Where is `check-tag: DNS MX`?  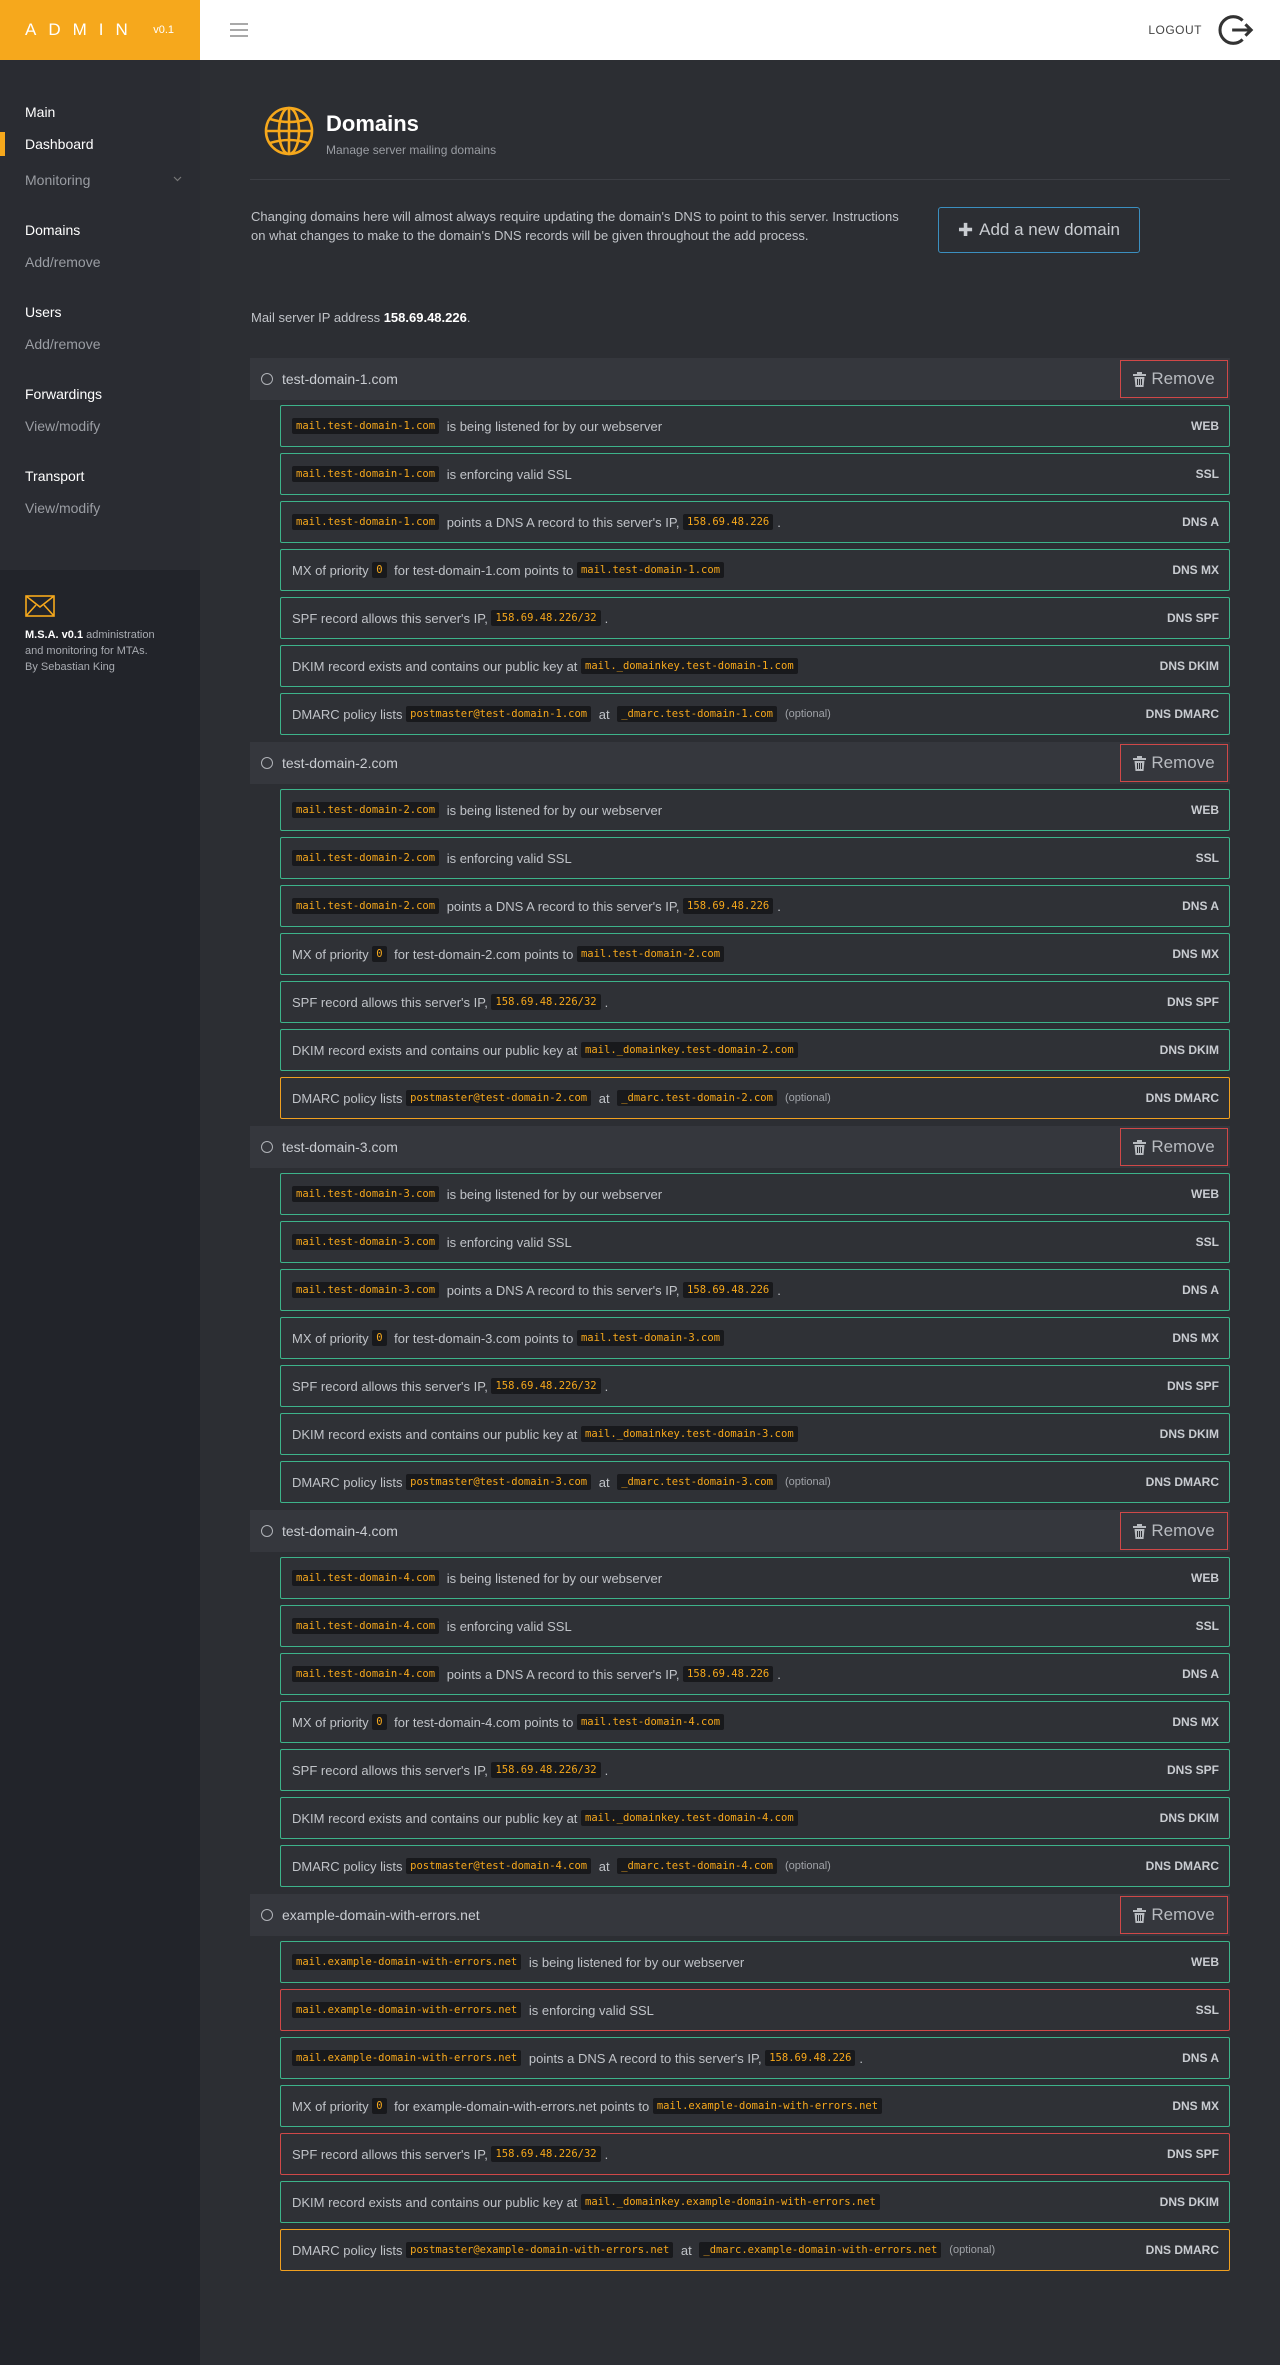 check-tag: DNS MX is located at coordinates (1195, 2106).